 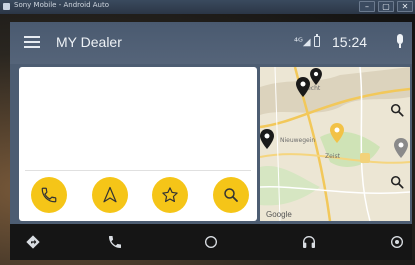 I want to click on window-titlebar: Sony Mobile - Android Auto – ▢ ✕, so click(x=207, y=7).